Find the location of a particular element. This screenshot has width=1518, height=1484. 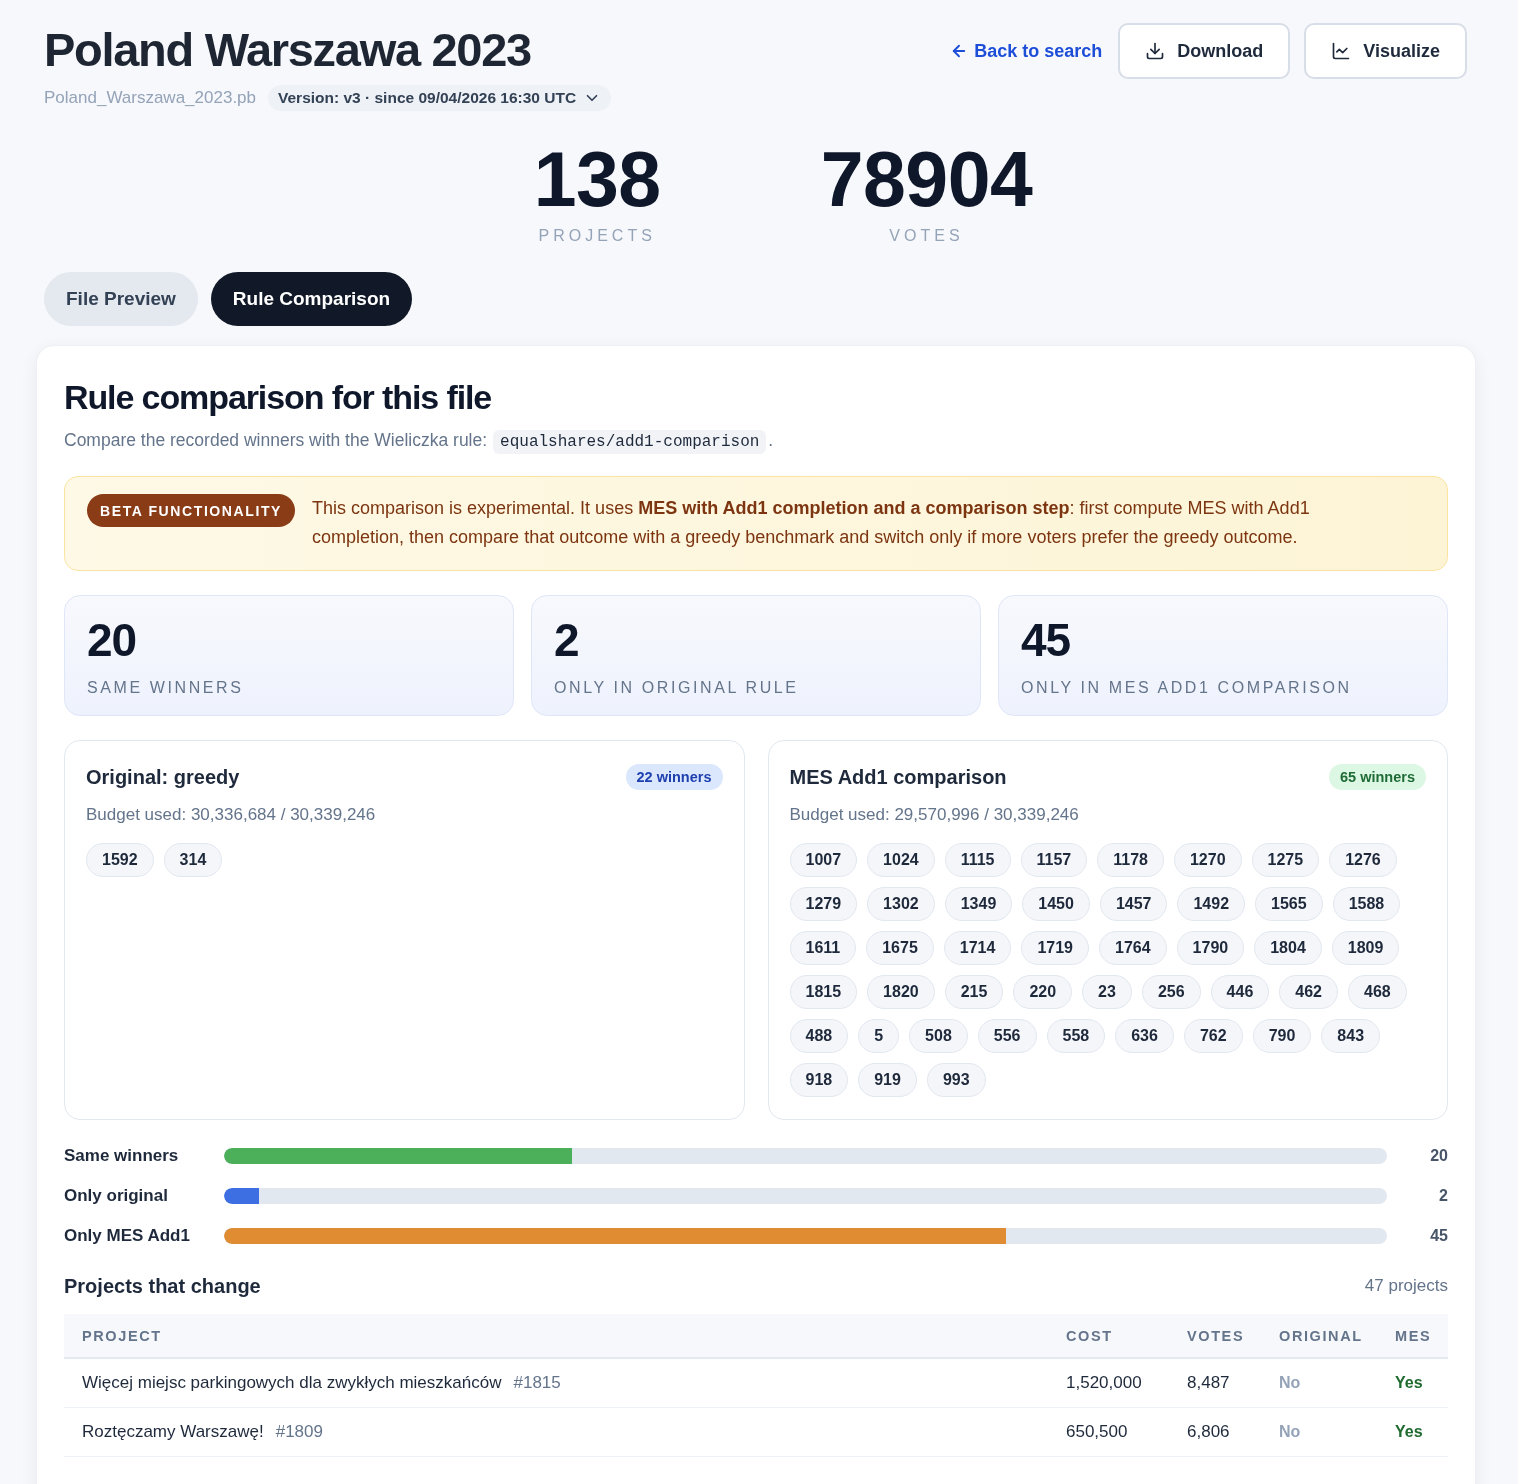

project-id-chip: 558 is located at coordinates (1076, 1036).